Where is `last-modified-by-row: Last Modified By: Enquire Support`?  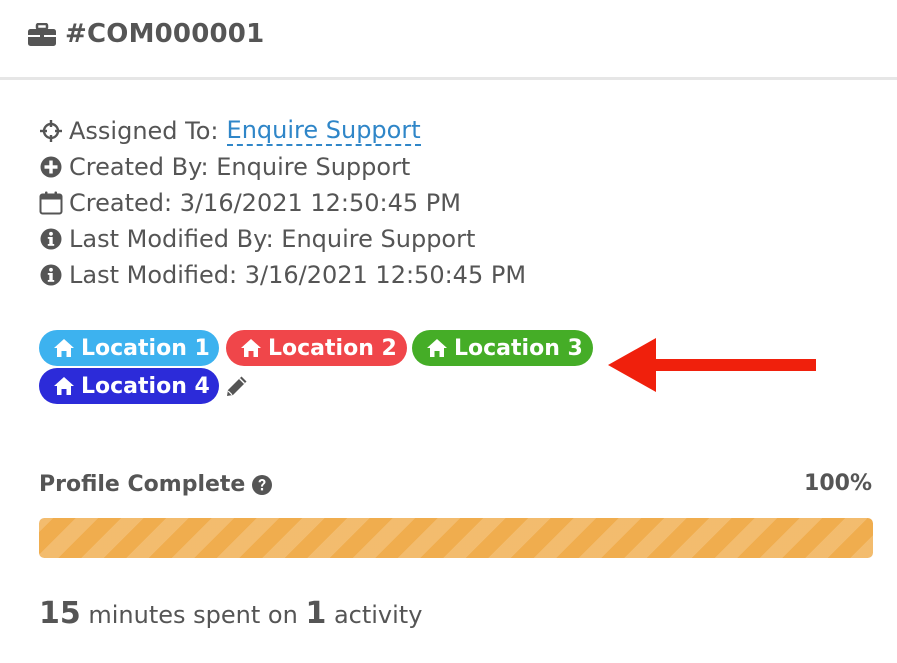 last-modified-by-row: Last Modified By: Enquire Support is located at coordinates (257, 239).